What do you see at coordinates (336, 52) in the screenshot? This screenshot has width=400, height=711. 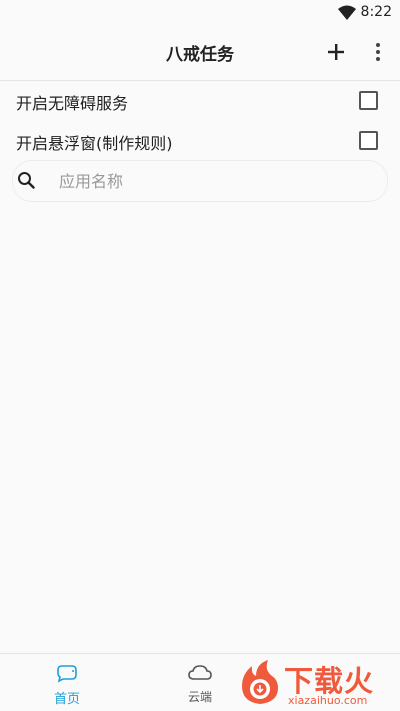 I see `add-icon` at bounding box center [336, 52].